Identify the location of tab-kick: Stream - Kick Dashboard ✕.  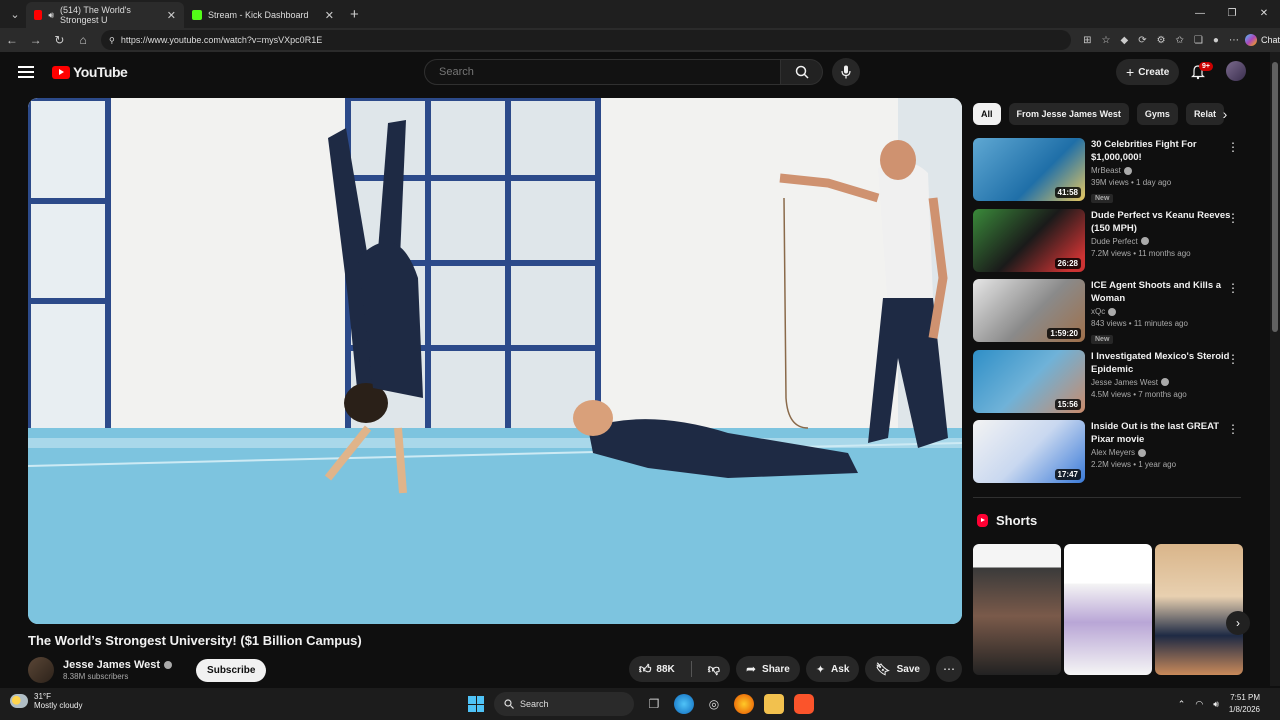
(263, 15).